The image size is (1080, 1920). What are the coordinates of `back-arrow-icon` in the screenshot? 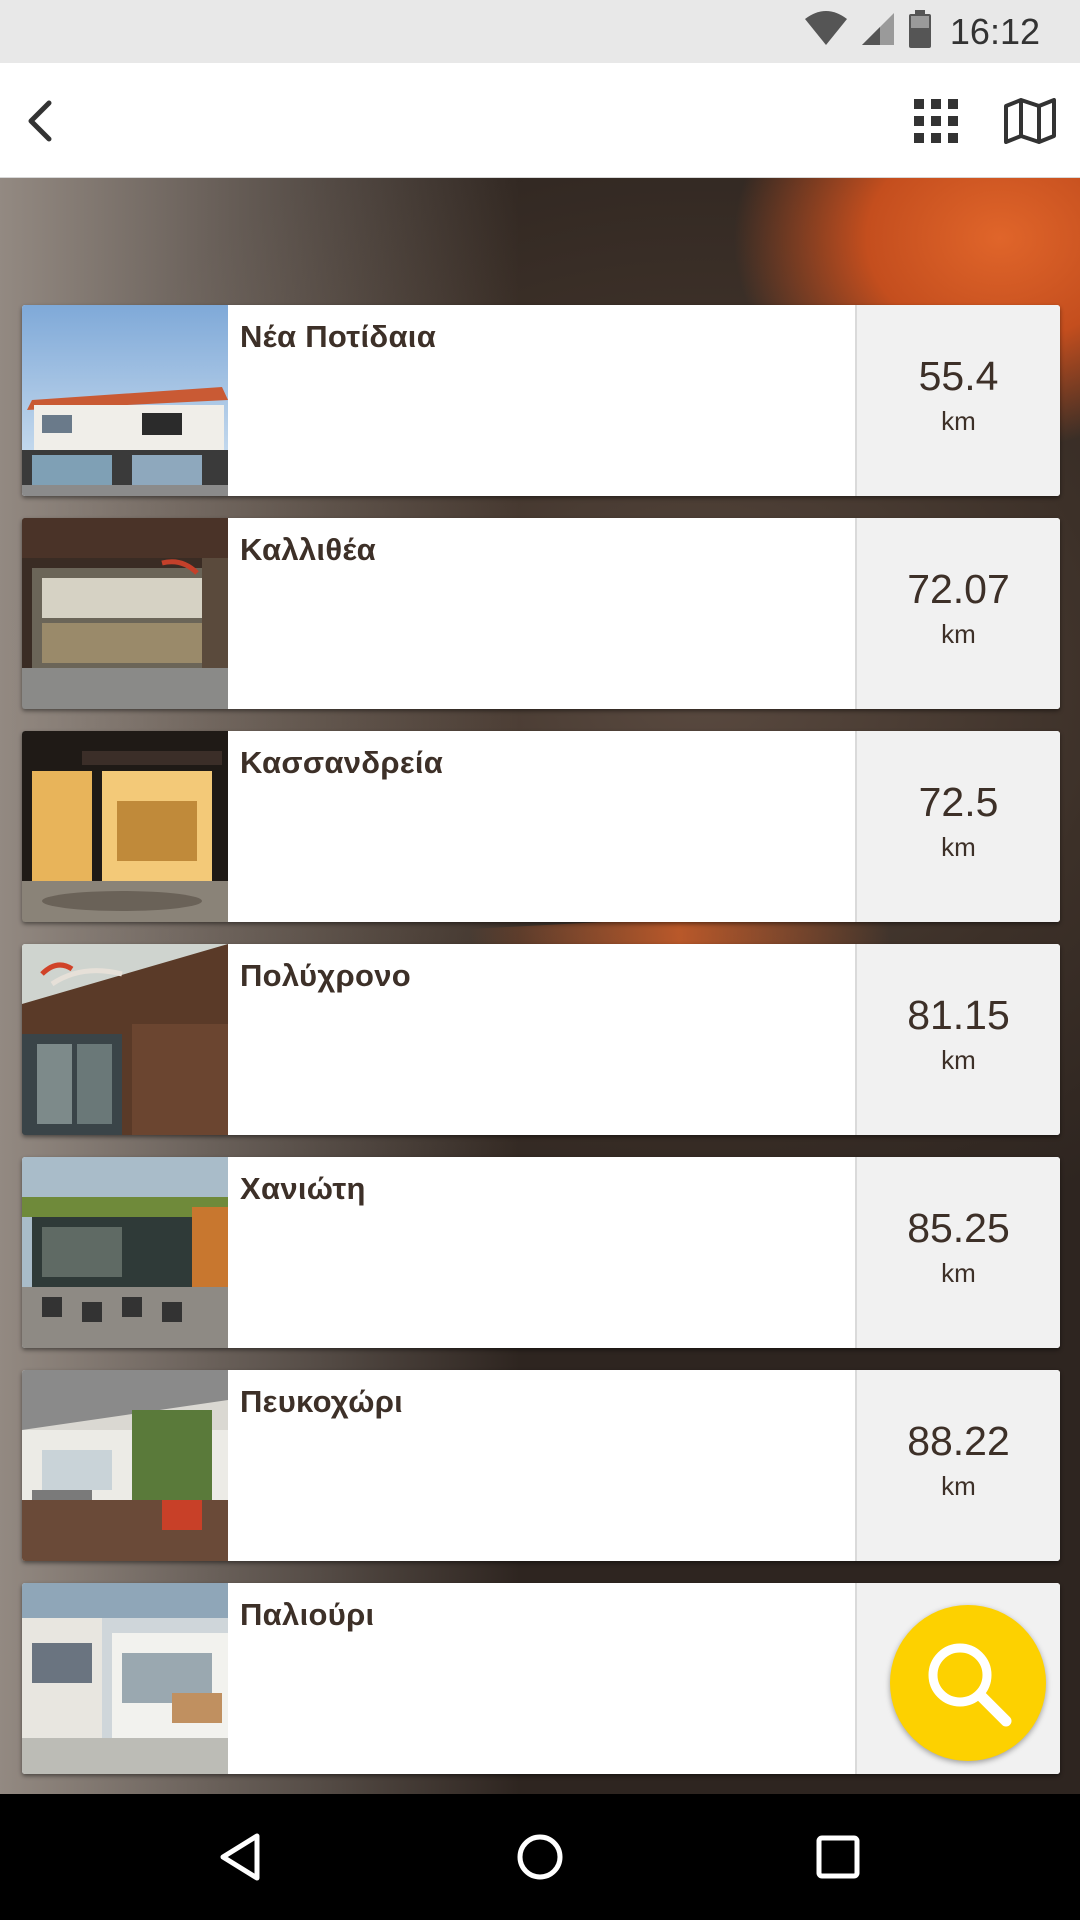 It's located at (40, 121).